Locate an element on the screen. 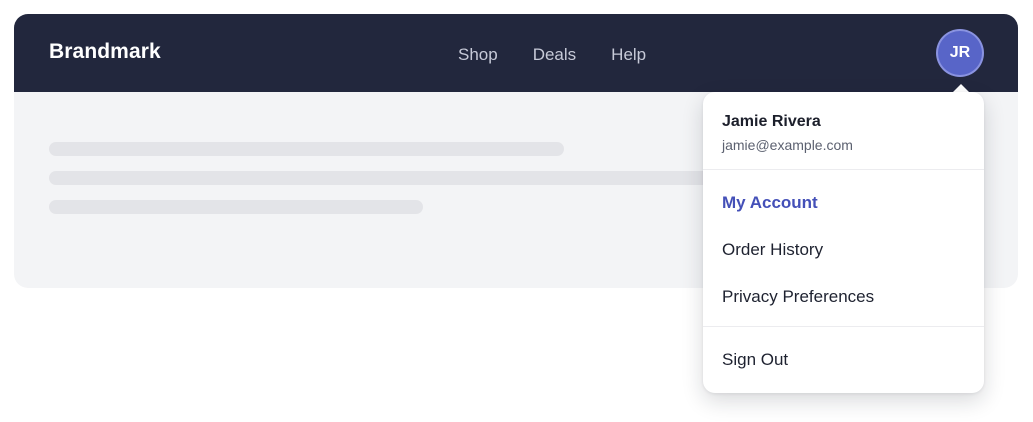 This screenshot has height=422, width=1033. user-avatar-button: JR is located at coordinates (960, 53).